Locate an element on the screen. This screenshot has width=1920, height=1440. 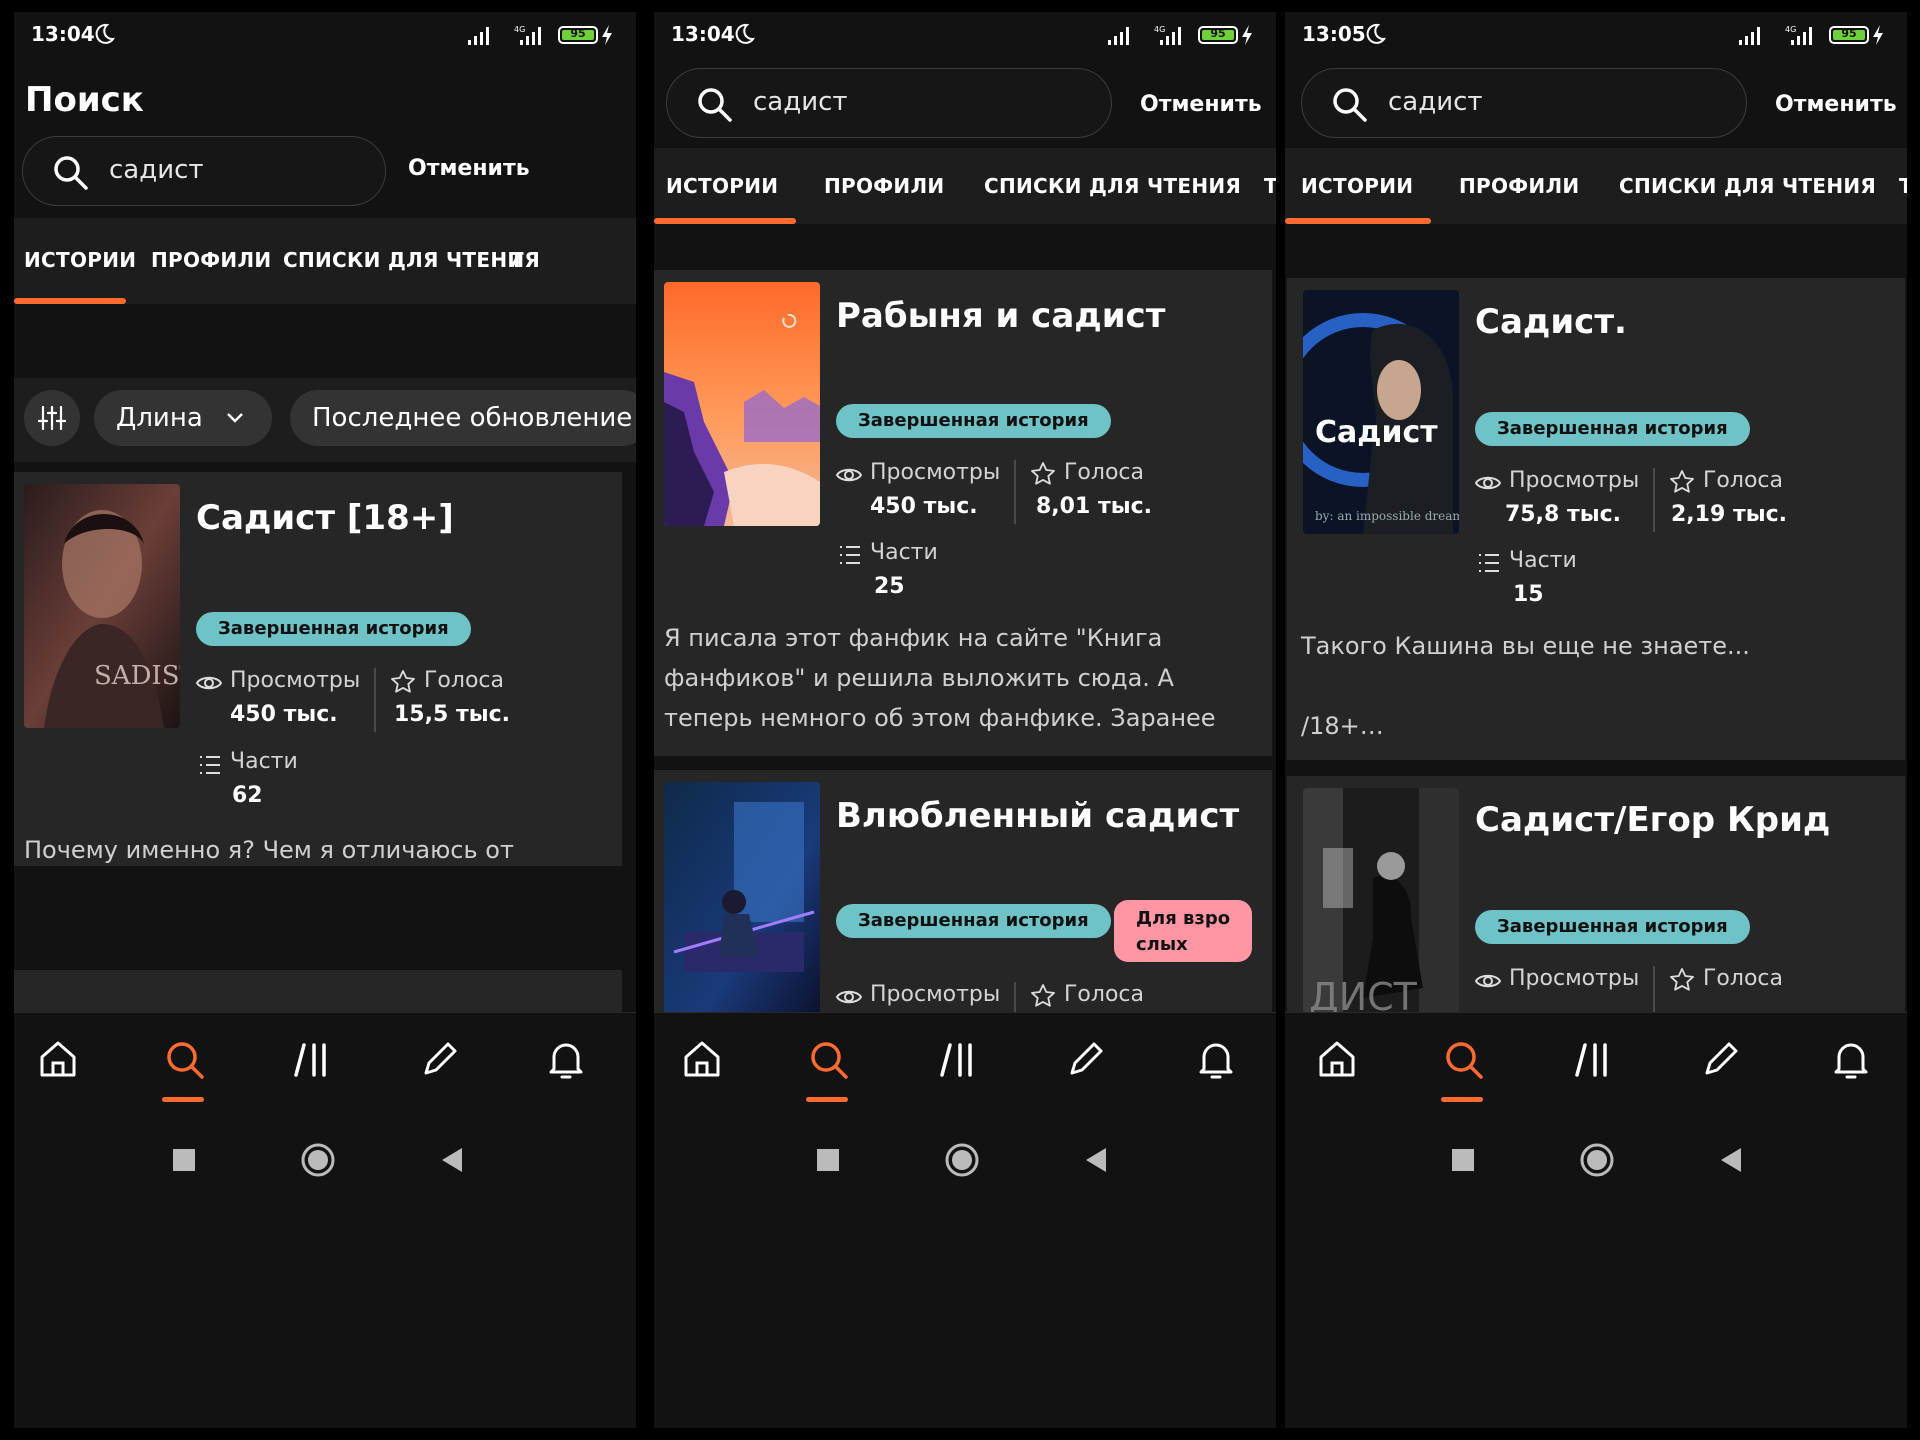
status-time: 13:04 is located at coordinates (703, 34).